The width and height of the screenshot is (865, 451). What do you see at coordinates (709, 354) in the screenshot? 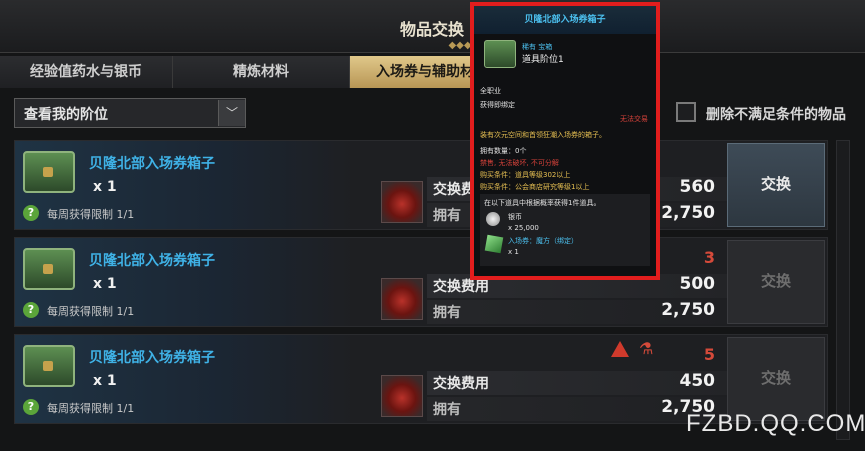
I see `required-count: 5` at bounding box center [709, 354].